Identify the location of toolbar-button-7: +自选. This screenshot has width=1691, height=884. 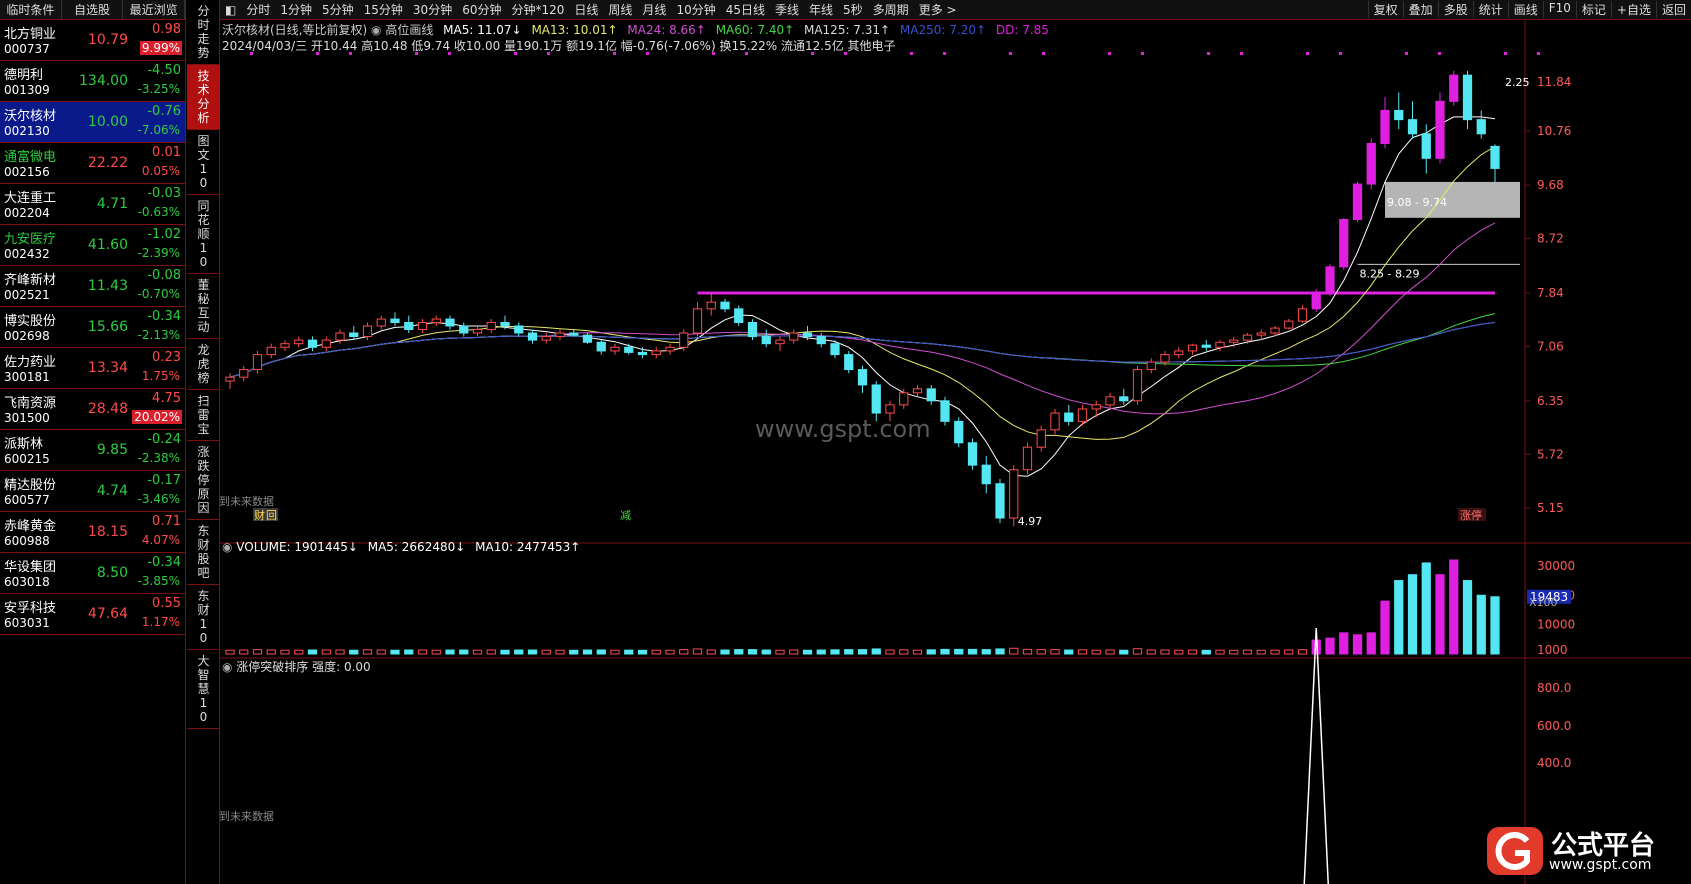
(1633, 9).